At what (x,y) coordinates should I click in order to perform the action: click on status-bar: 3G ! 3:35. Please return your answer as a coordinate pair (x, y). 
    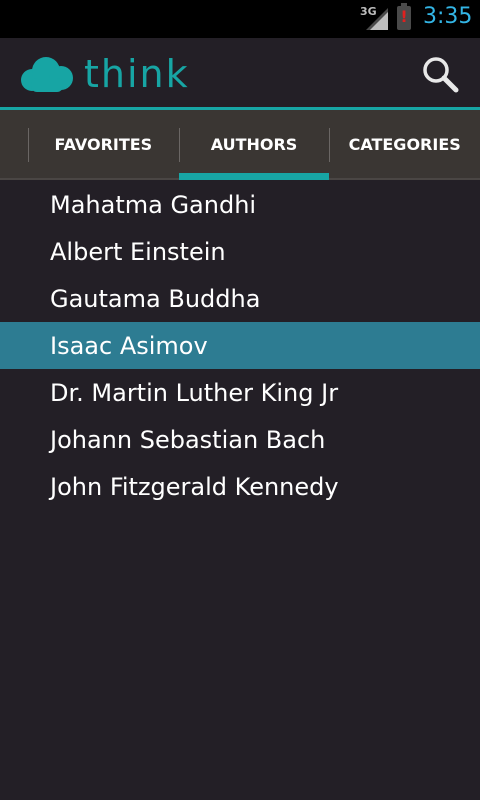
    Looking at the image, I should click on (240, 19).